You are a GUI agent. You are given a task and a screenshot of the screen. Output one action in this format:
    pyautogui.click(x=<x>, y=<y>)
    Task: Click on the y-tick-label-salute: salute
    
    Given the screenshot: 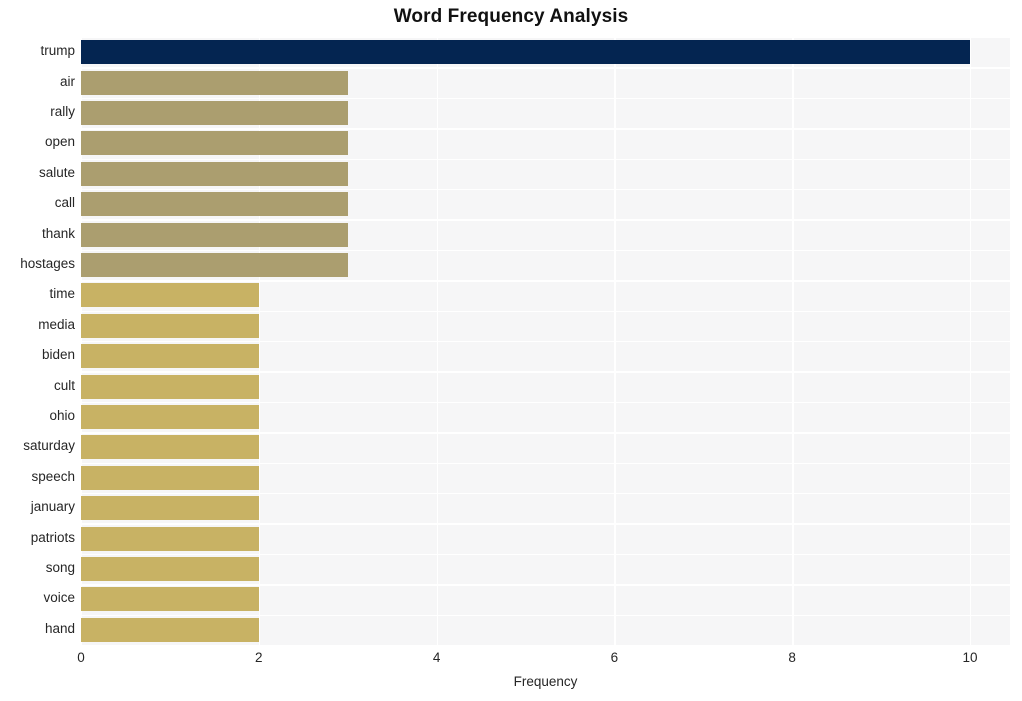 What is the action you would take?
    pyautogui.click(x=56, y=172)
    